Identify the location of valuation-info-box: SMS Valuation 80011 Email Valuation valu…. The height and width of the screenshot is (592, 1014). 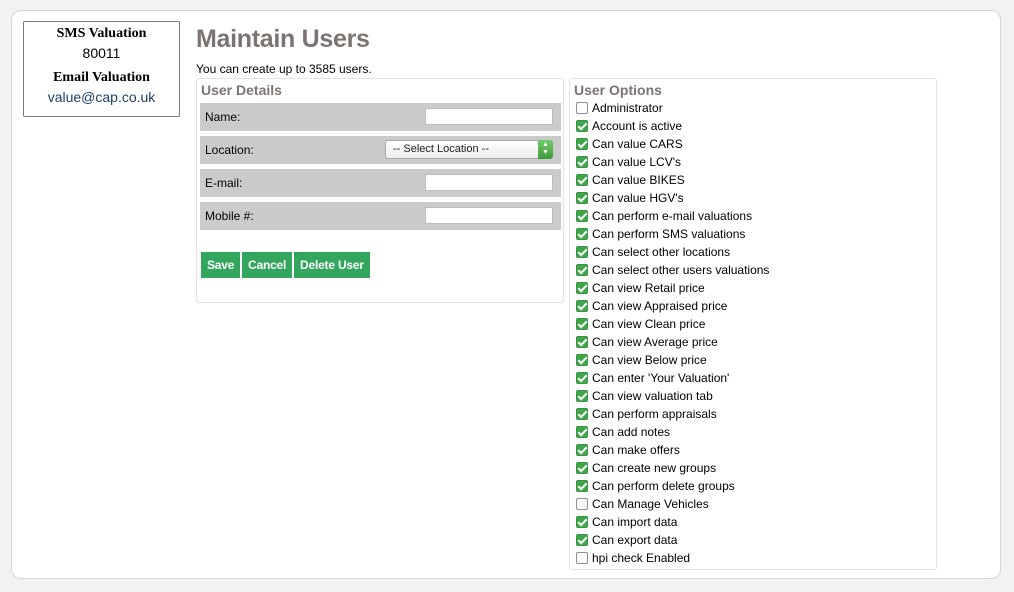
(101, 69).